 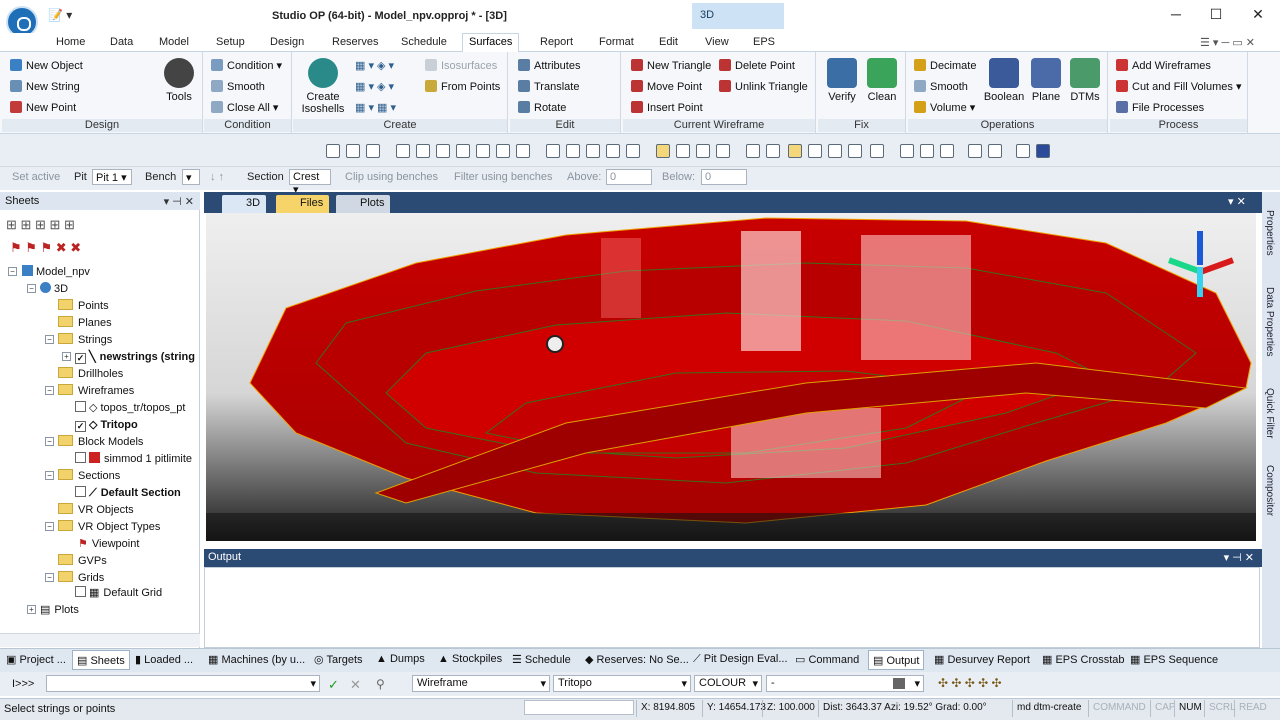 I want to click on boolean-button: Boolean, so click(x=1004, y=80).